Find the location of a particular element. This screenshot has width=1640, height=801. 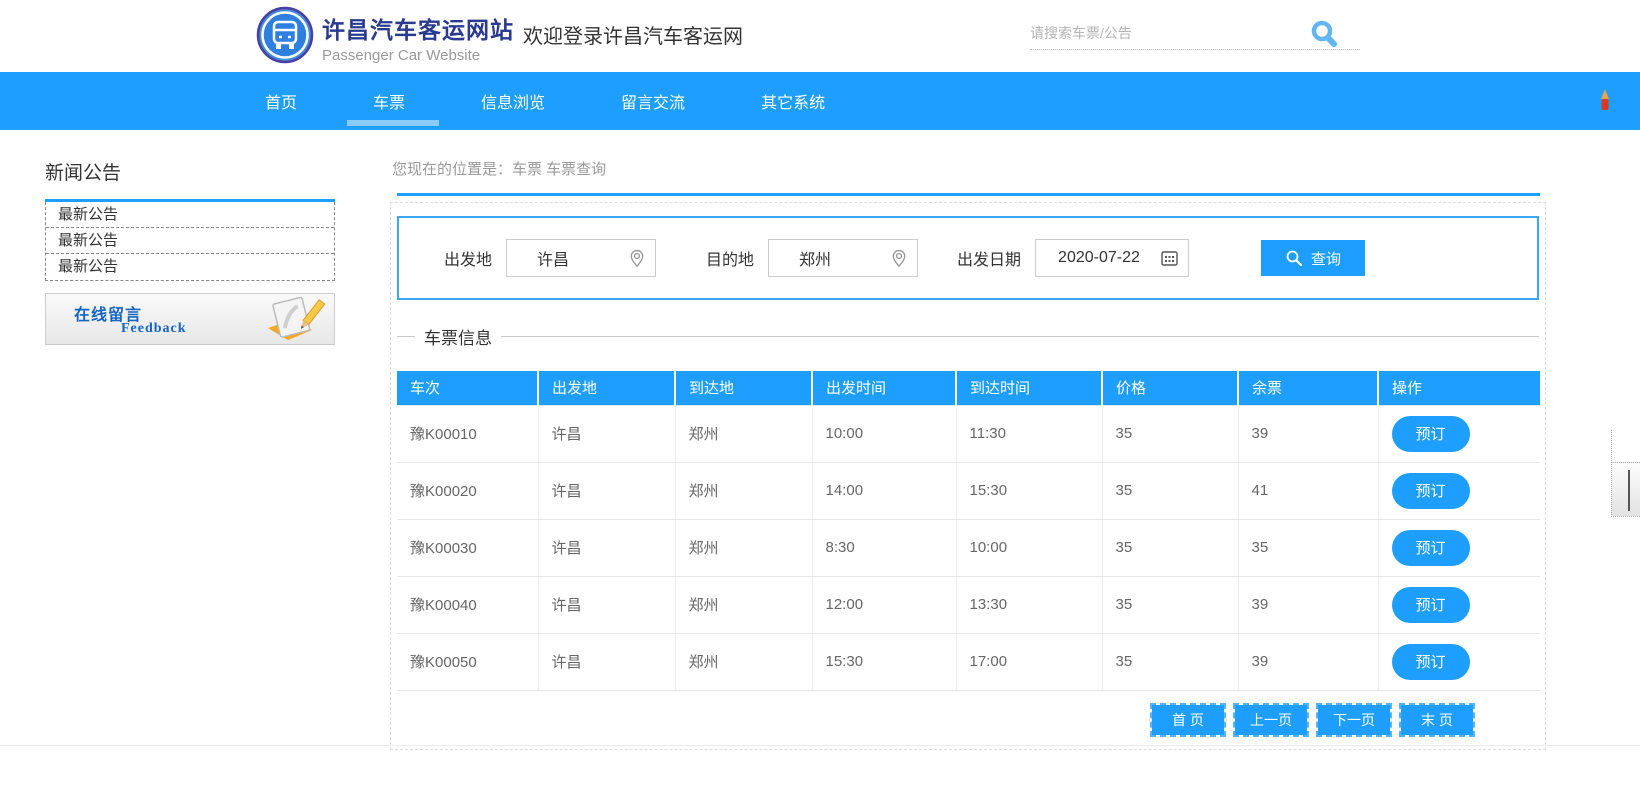

col-depart: 出发时间 is located at coordinates (883, 388).